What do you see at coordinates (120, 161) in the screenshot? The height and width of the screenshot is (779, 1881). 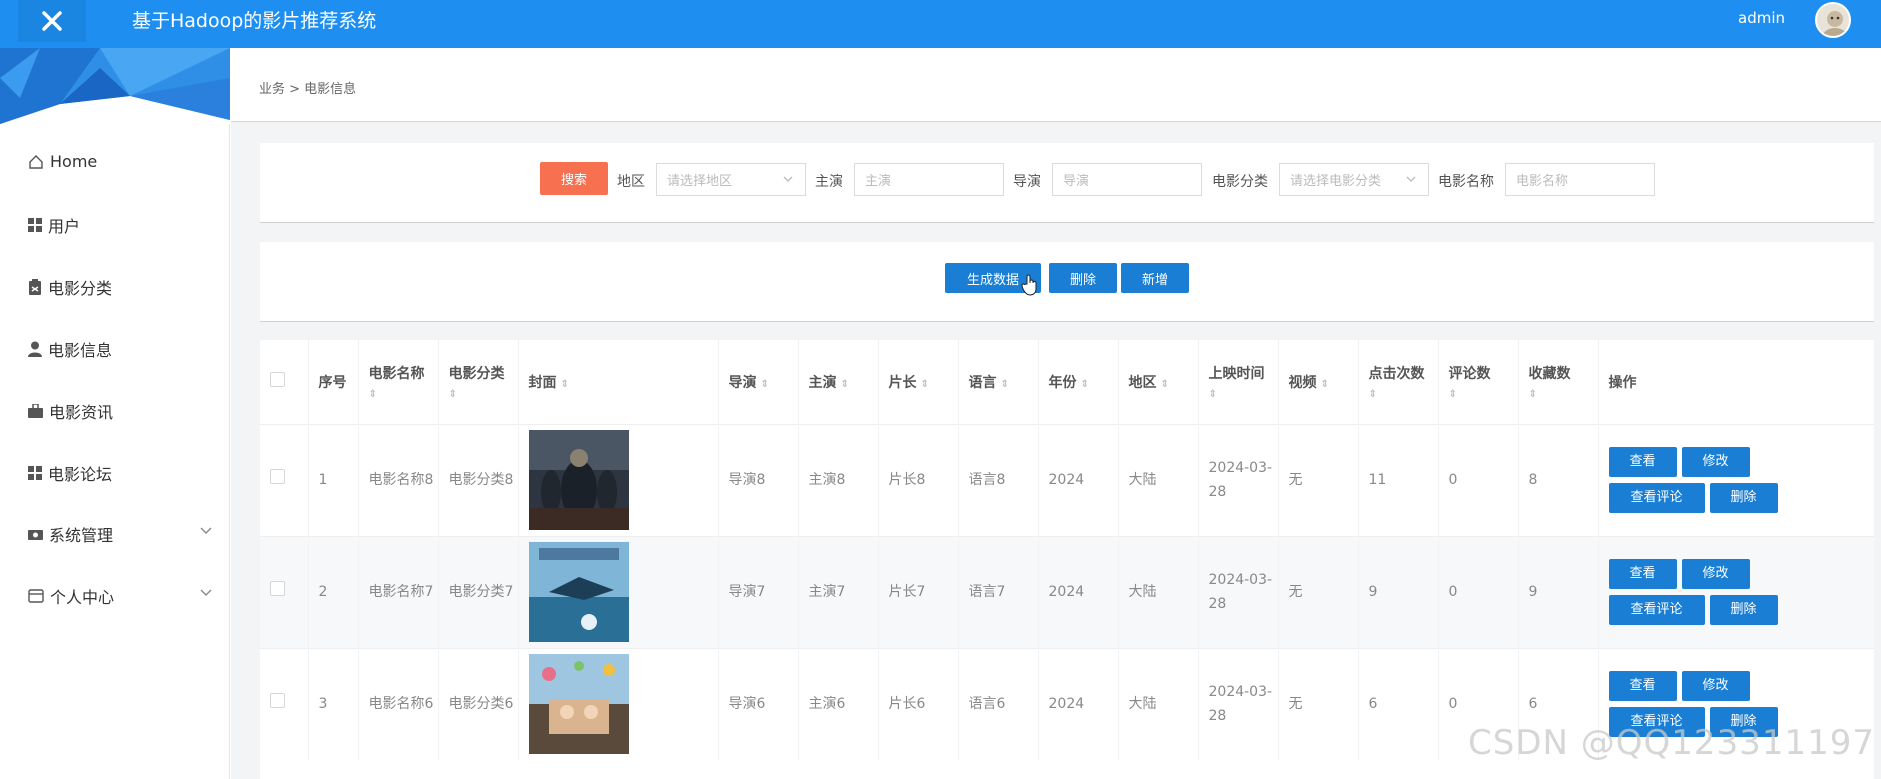 I see `sidebar-item-home: Home` at bounding box center [120, 161].